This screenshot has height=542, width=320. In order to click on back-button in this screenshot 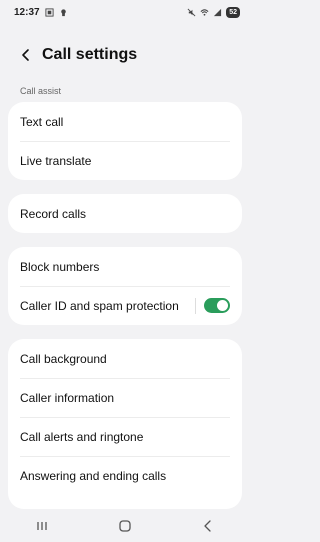, I will do `click(26, 55)`.